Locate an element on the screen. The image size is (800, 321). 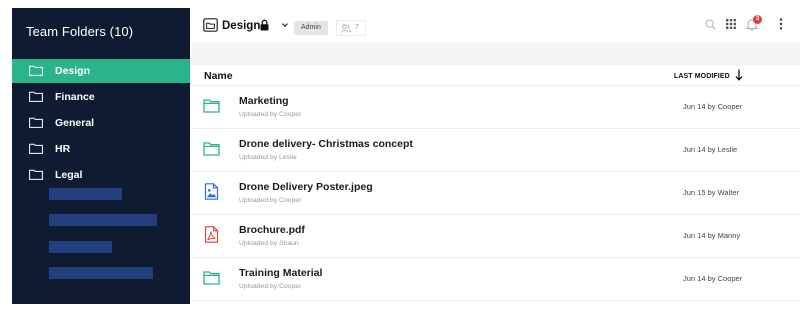
sidebar-item-label: Design is located at coordinates (73, 71).